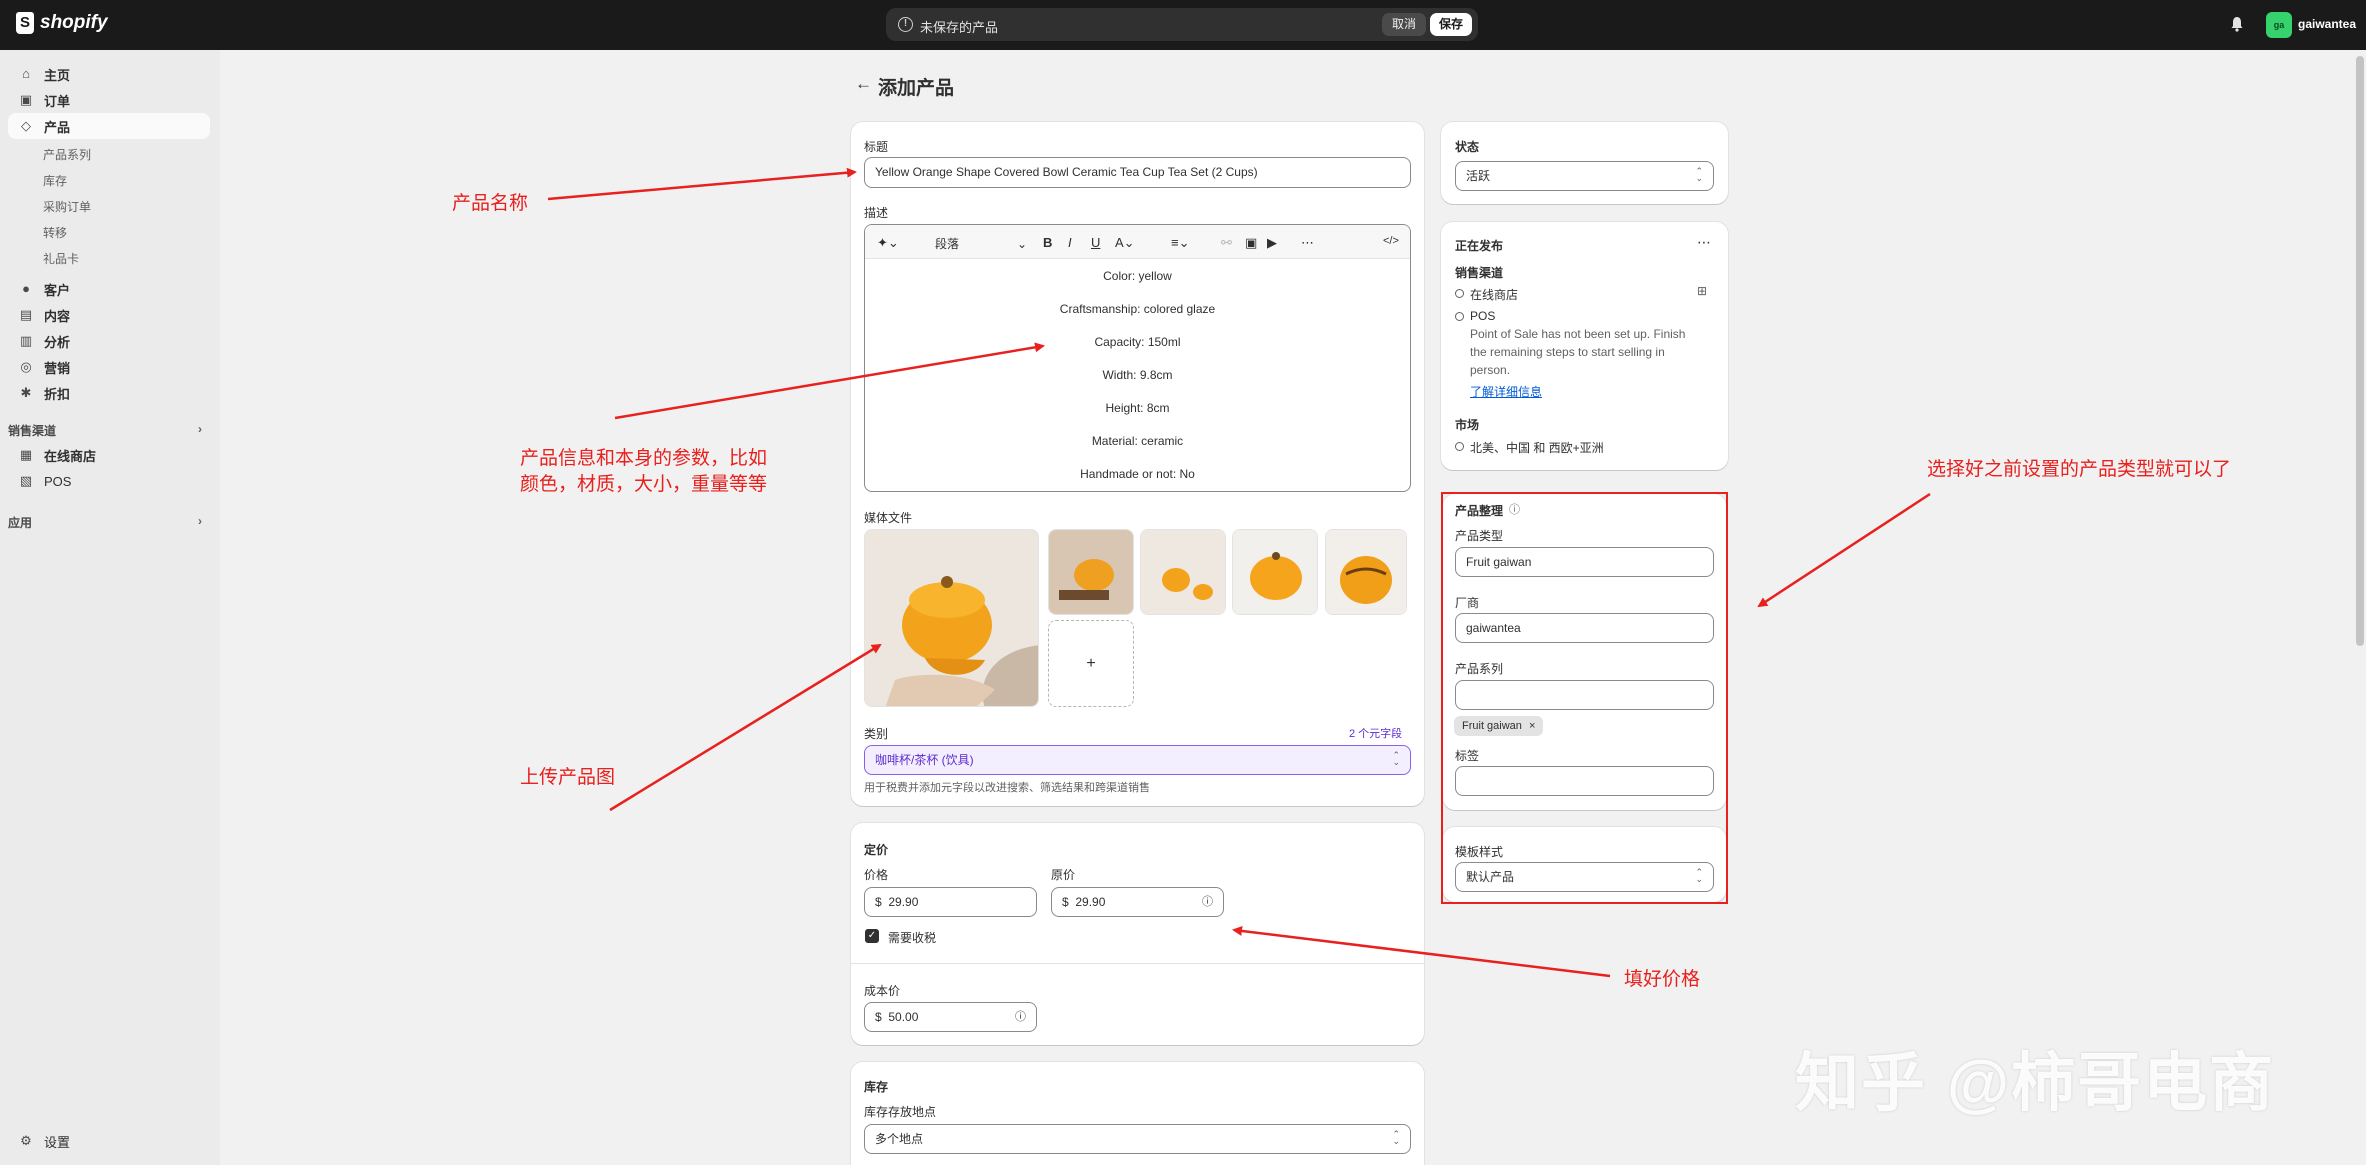  What do you see at coordinates (26, 480) in the screenshot?
I see `pos-icon: ▧` at bounding box center [26, 480].